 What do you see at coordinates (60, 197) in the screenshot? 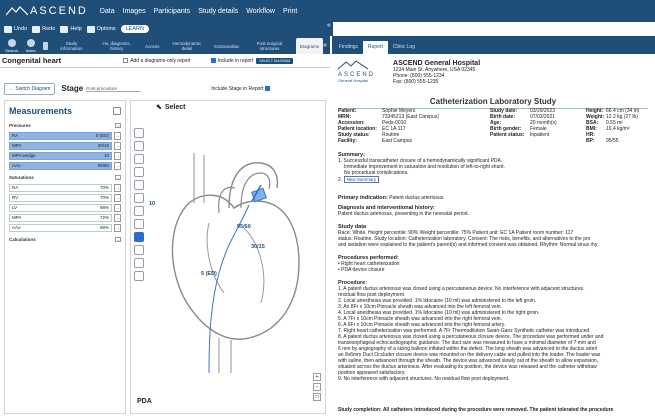
I see `saturation-field: RV 70%` at bounding box center [60, 197].